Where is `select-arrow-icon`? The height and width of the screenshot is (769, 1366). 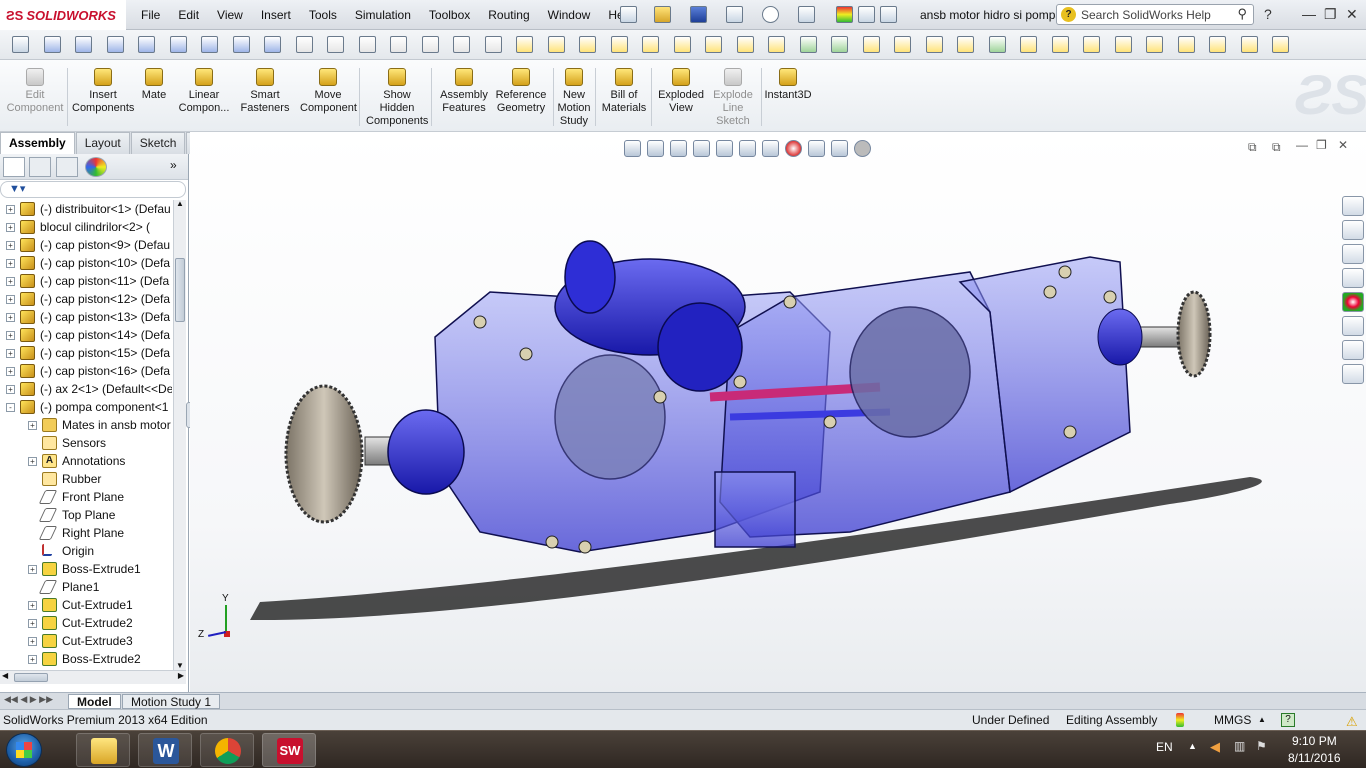 select-arrow-icon is located at coordinates (806, 14).